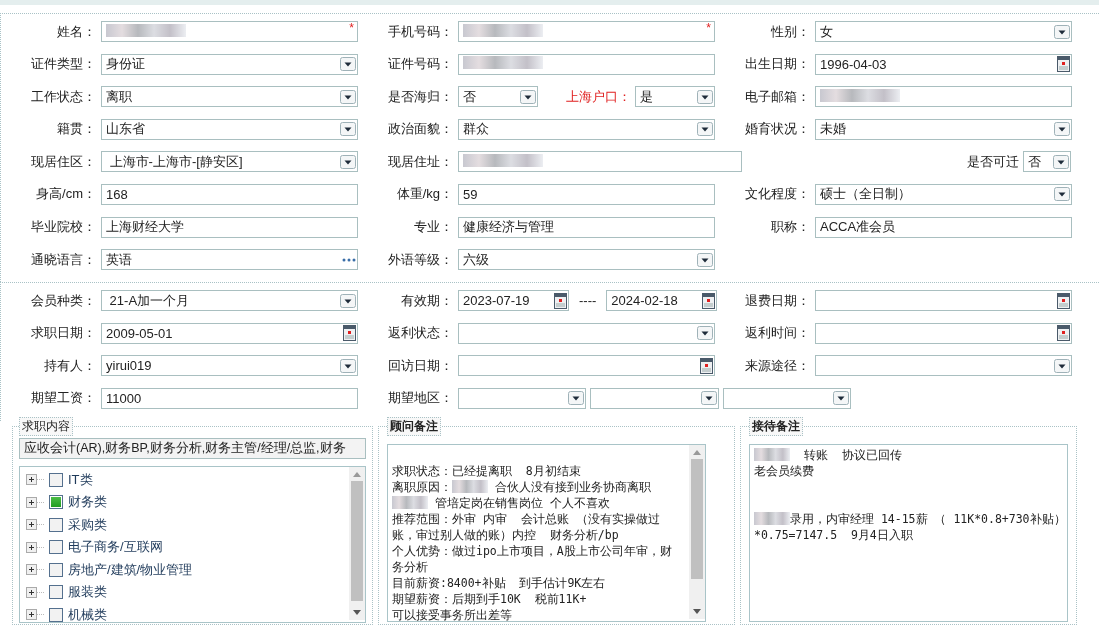 The image size is (1099, 626). What do you see at coordinates (422, 486) in the screenshot?
I see `note-text: 离职原因：` at bounding box center [422, 486].